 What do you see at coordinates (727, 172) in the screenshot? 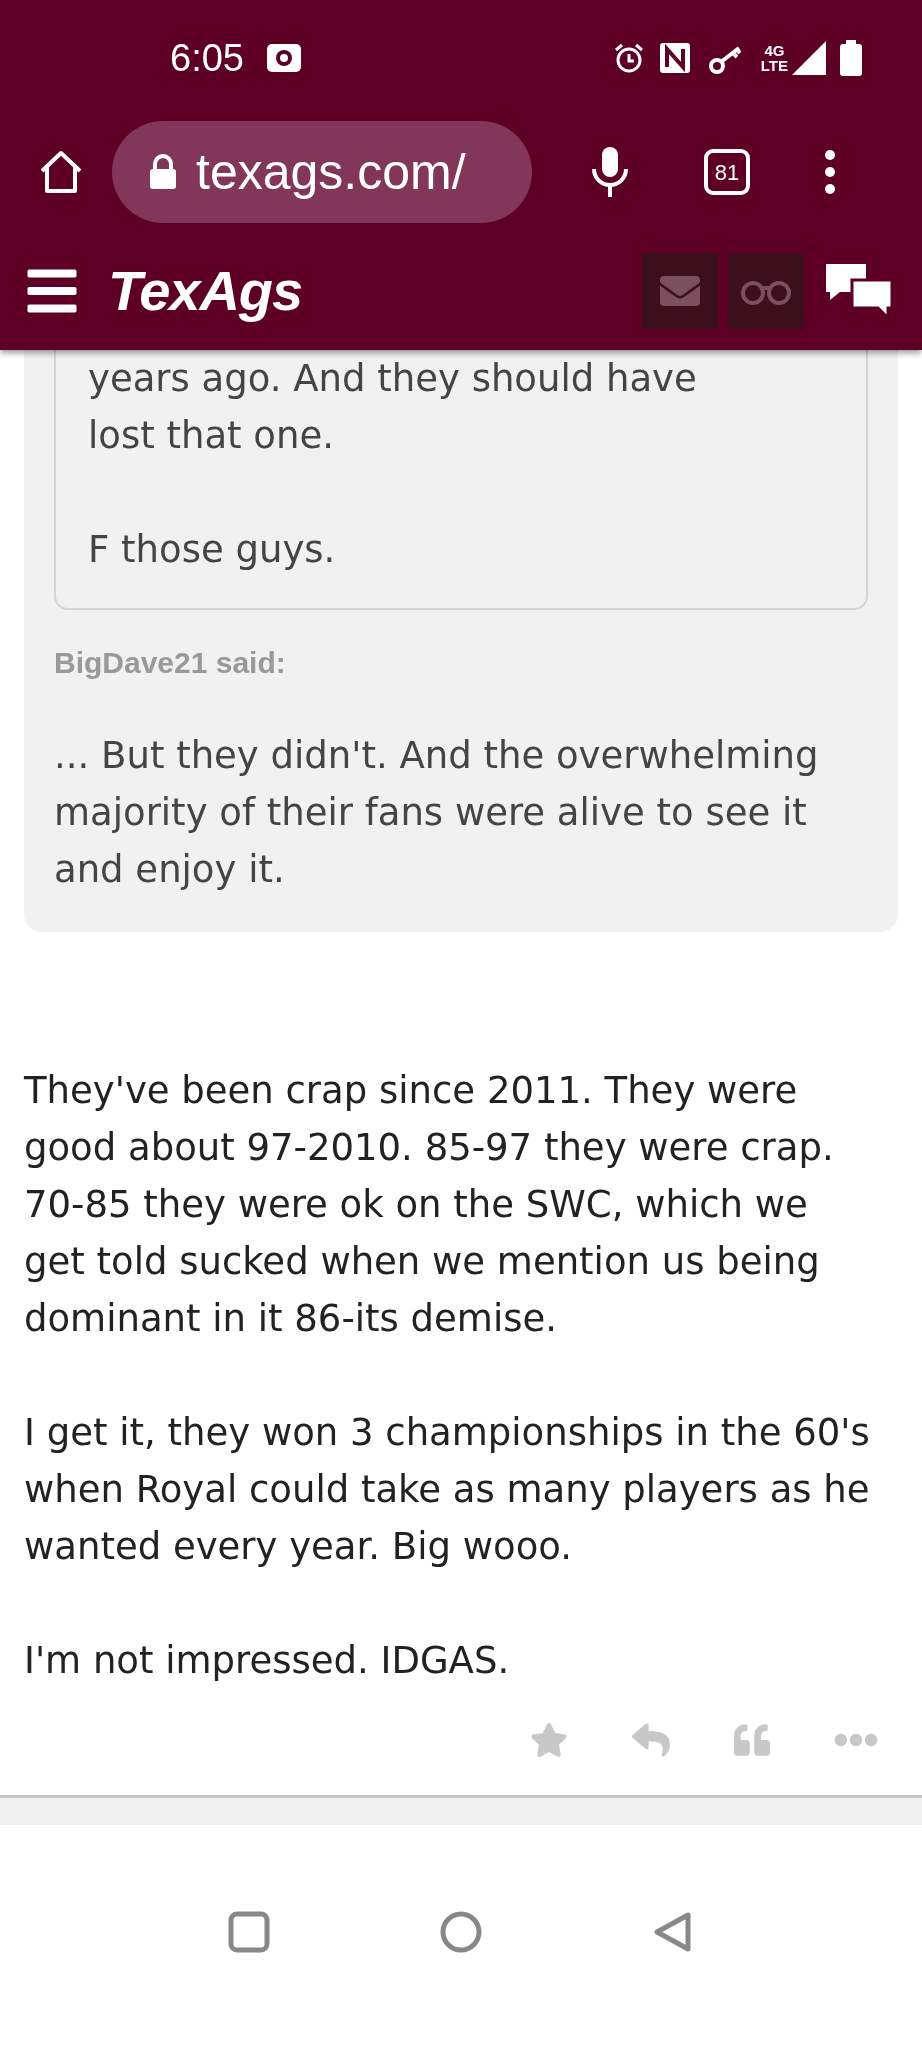
I see `tab-count-button: 81` at bounding box center [727, 172].